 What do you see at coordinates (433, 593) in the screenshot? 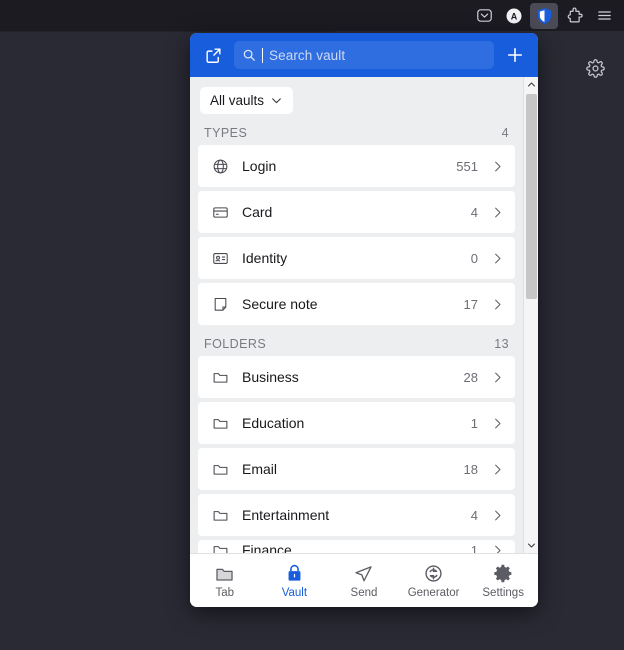
I see `nav-label: Generator` at bounding box center [433, 593].